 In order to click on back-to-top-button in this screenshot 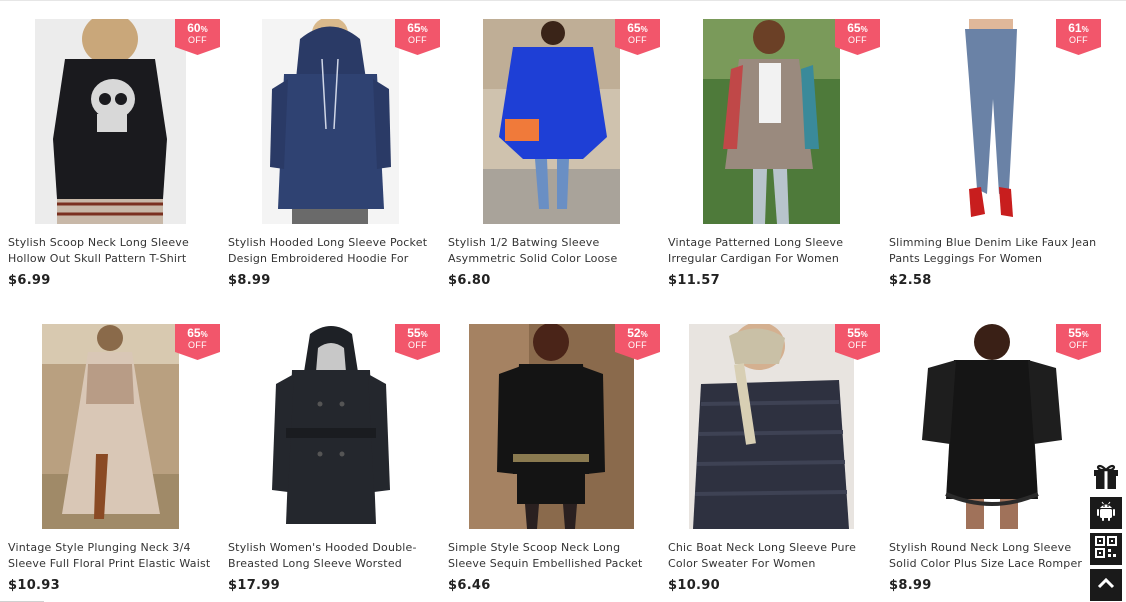, I will do `click(1106, 585)`.